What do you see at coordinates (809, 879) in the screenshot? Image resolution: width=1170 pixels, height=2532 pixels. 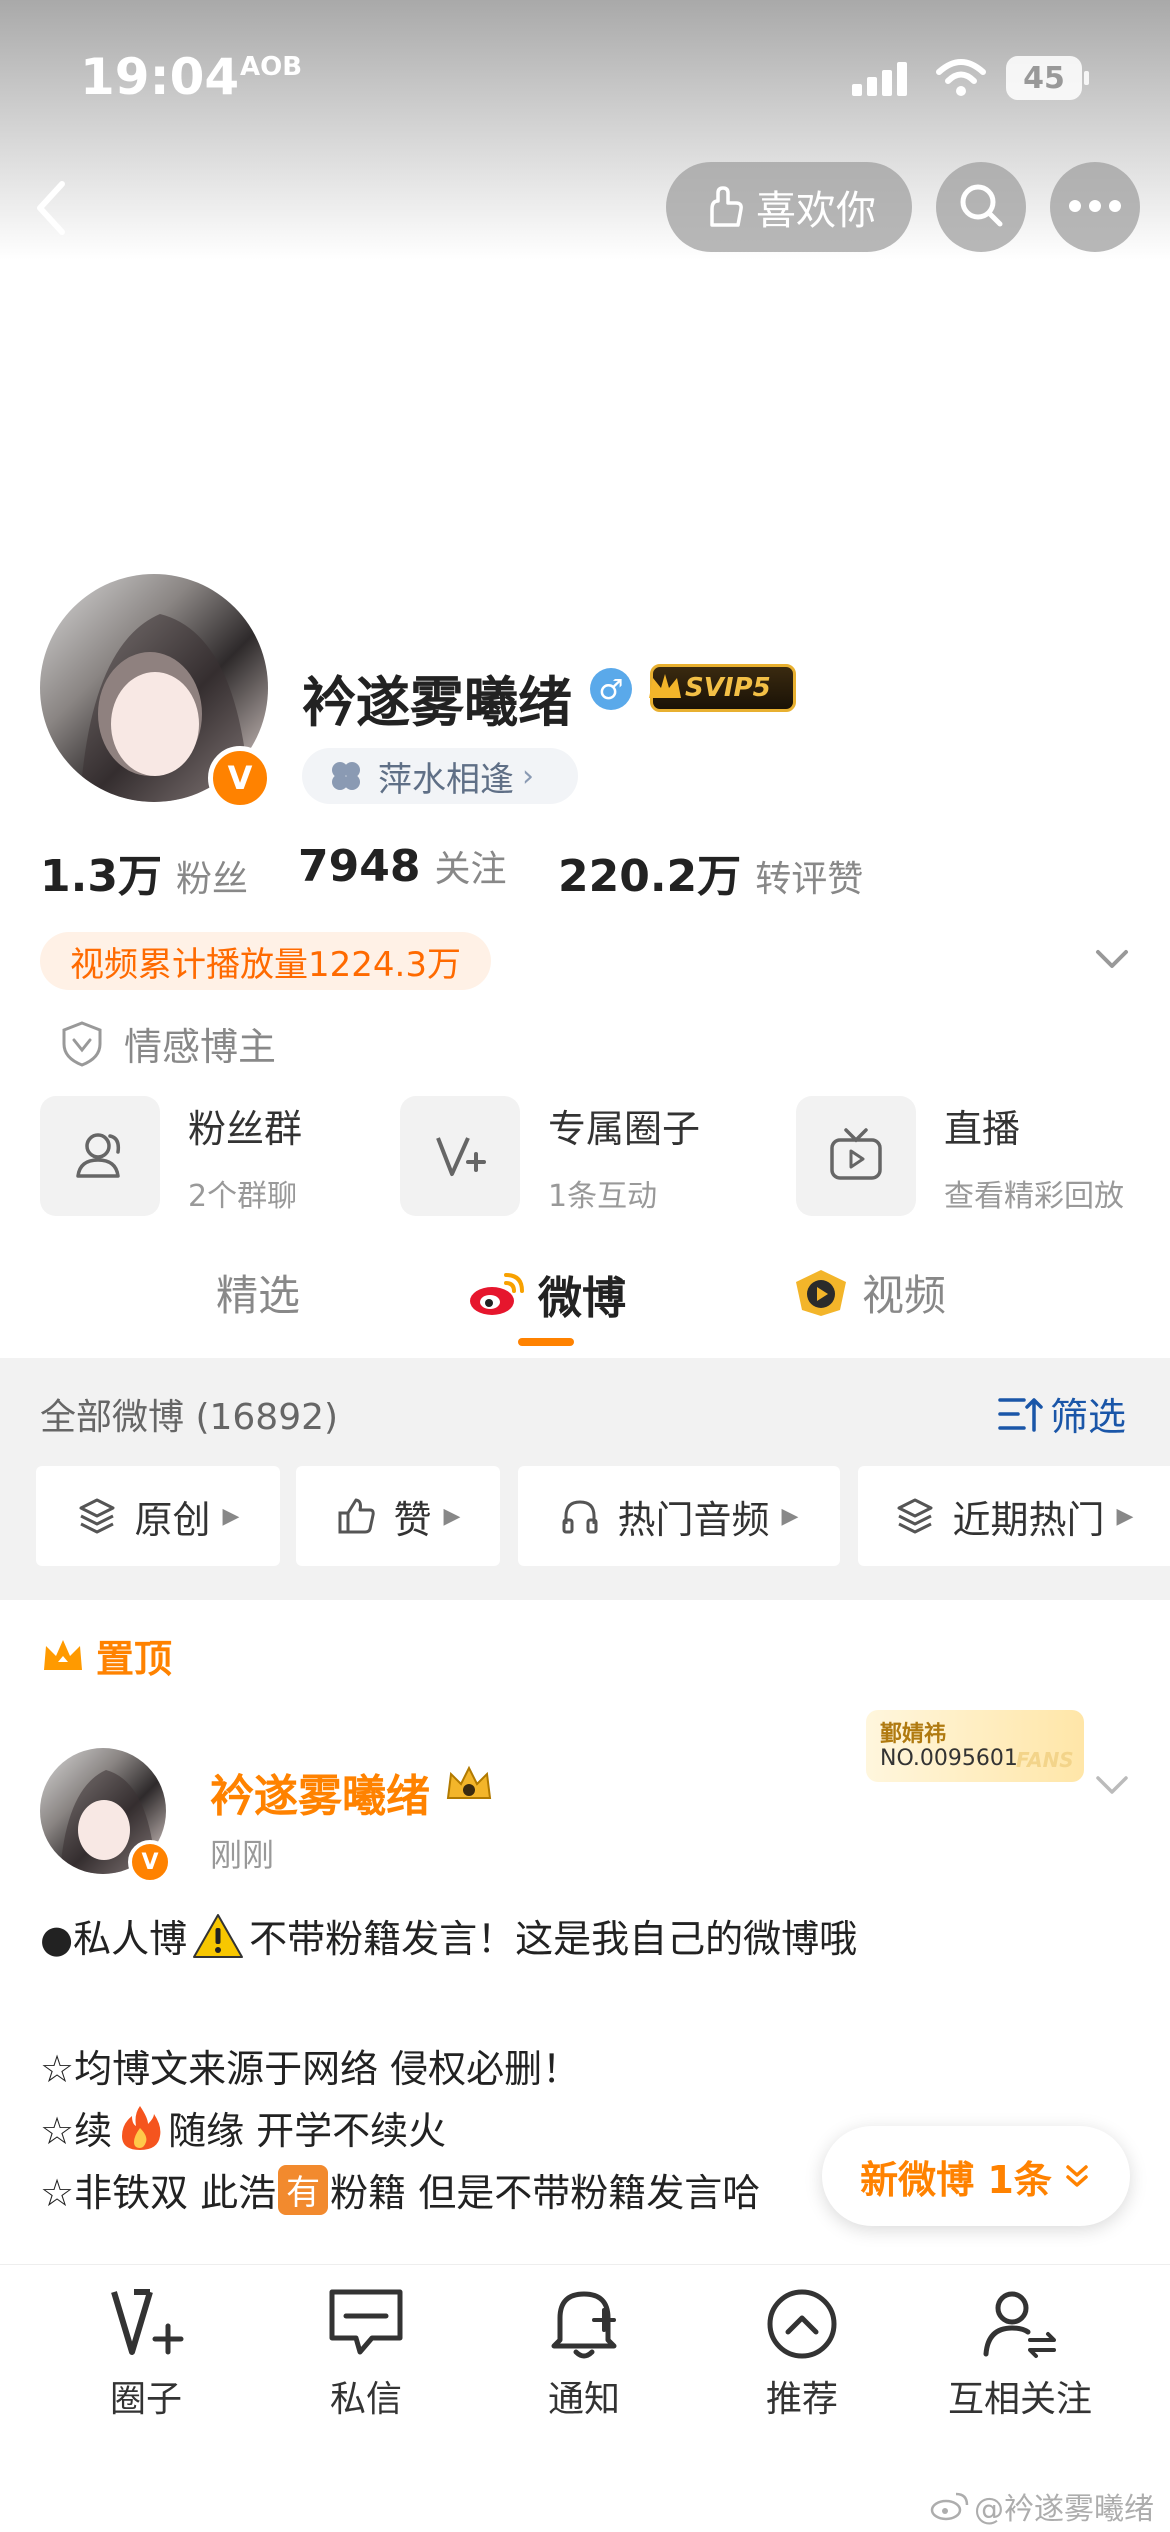 I see `likes-label: 转评赞` at bounding box center [809, 879].